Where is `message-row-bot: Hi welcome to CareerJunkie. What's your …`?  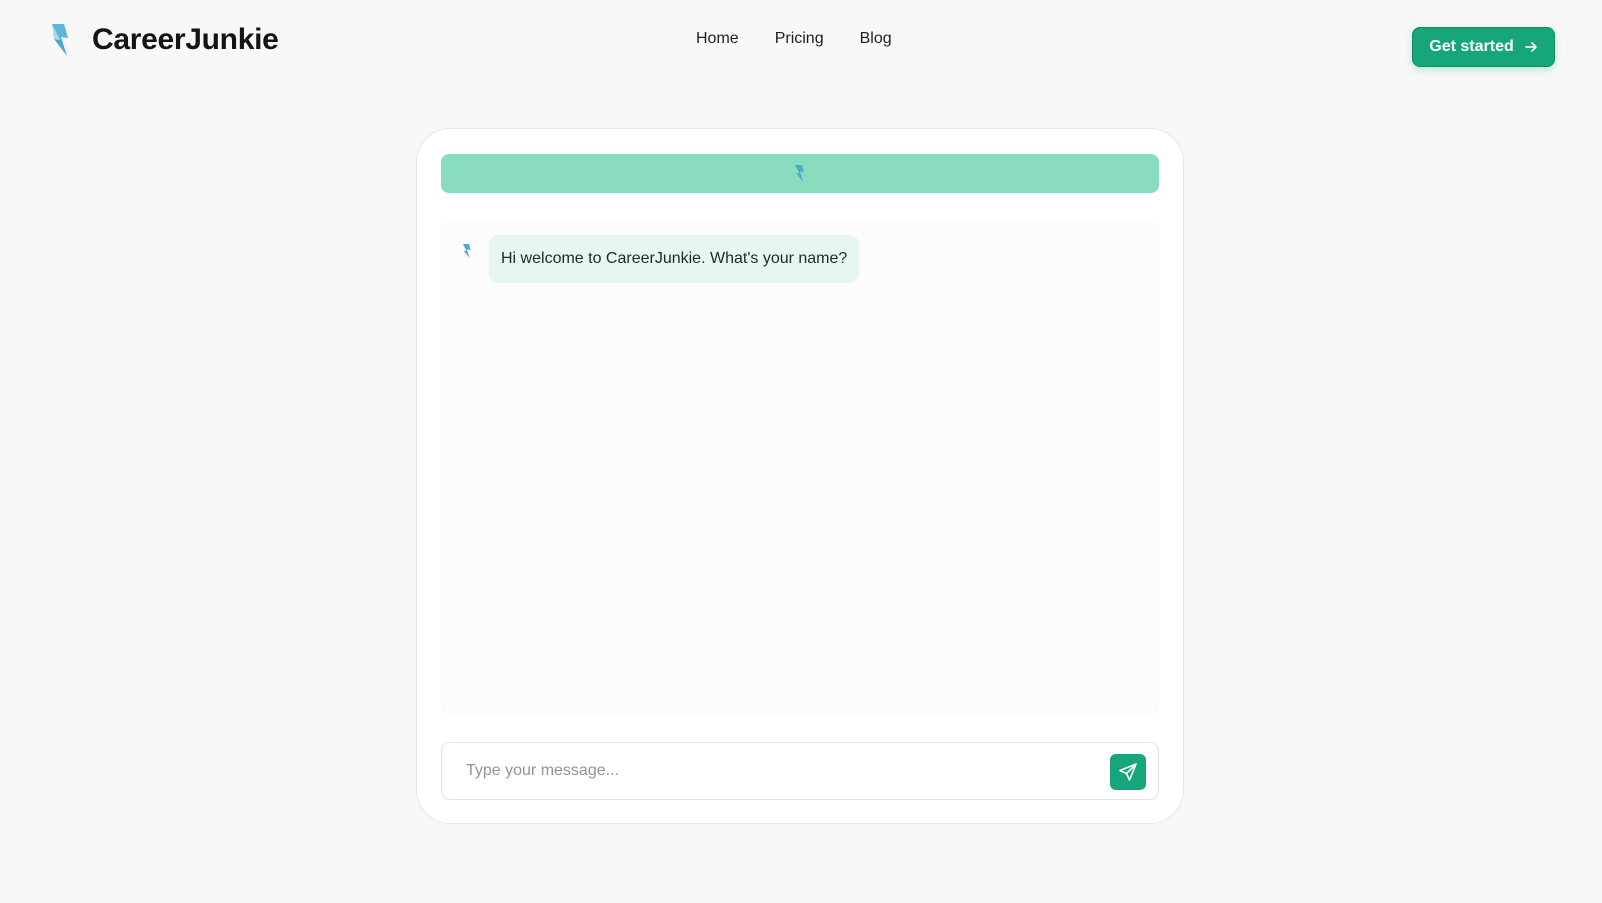 message-row-bot: Hi welcome to CareerJunkie. What's your … is located at coordinates (660, 259).